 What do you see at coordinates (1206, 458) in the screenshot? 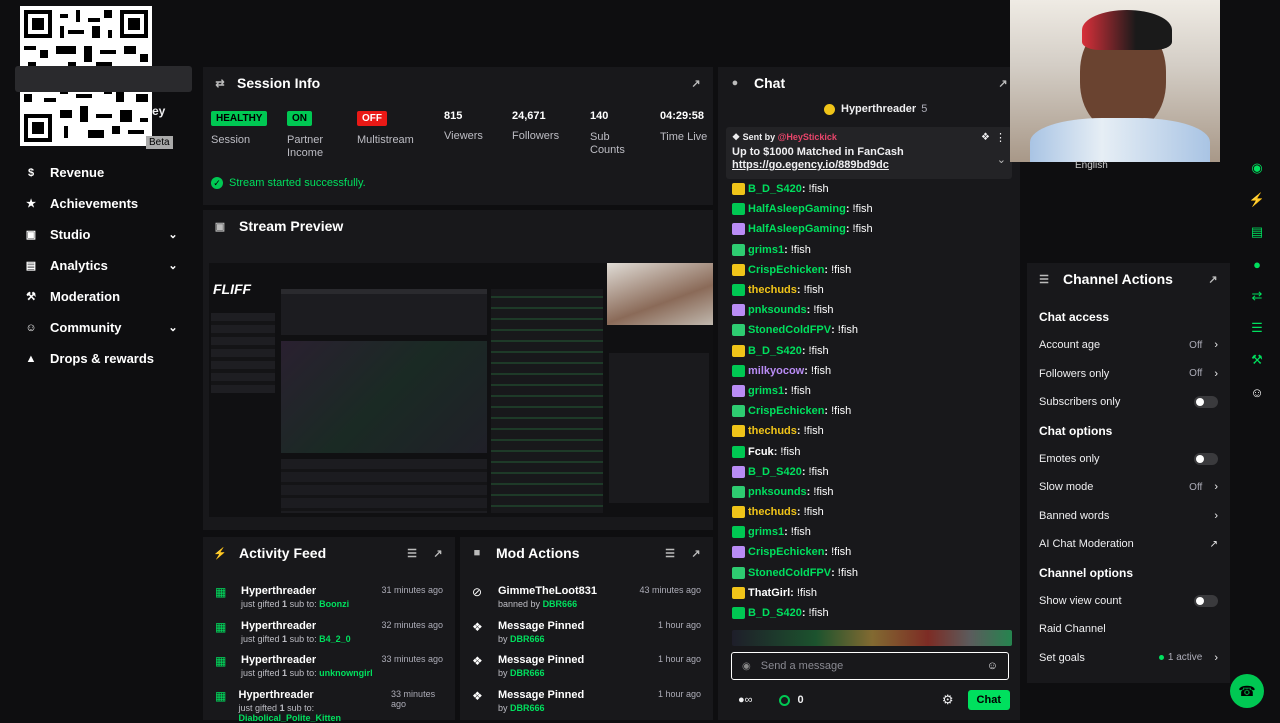
I see `emotes-only-toggle` at bounding box center [1206, 458].